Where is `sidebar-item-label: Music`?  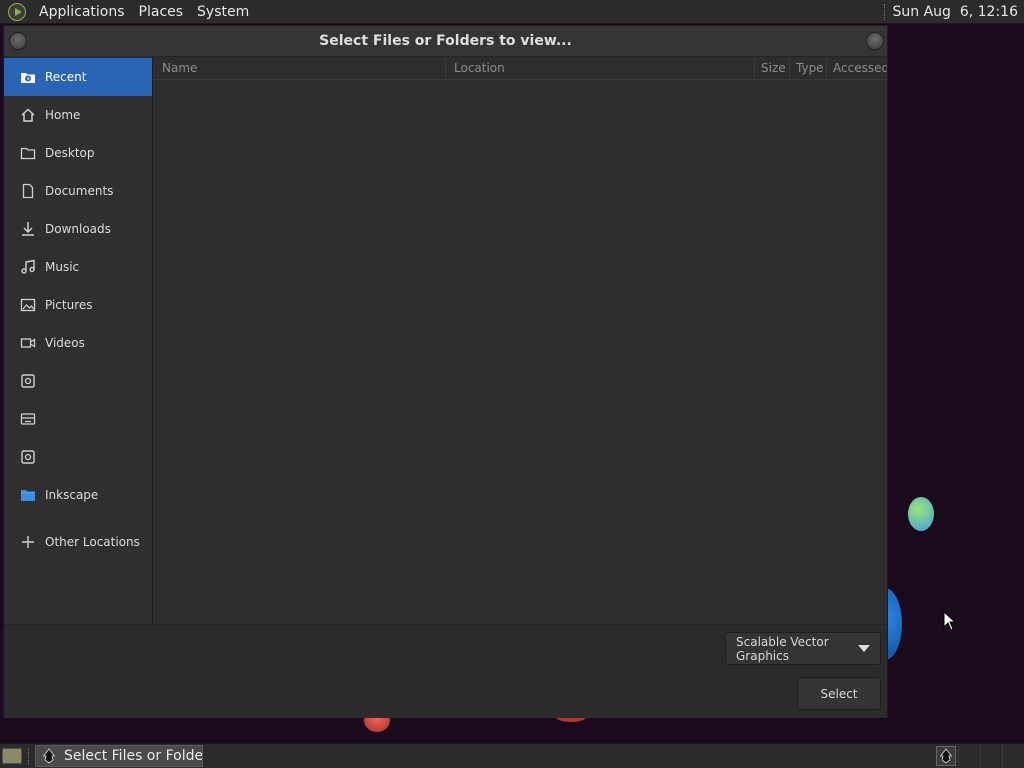 sidebar-item-label: Music is located at coordinates (62, 267).